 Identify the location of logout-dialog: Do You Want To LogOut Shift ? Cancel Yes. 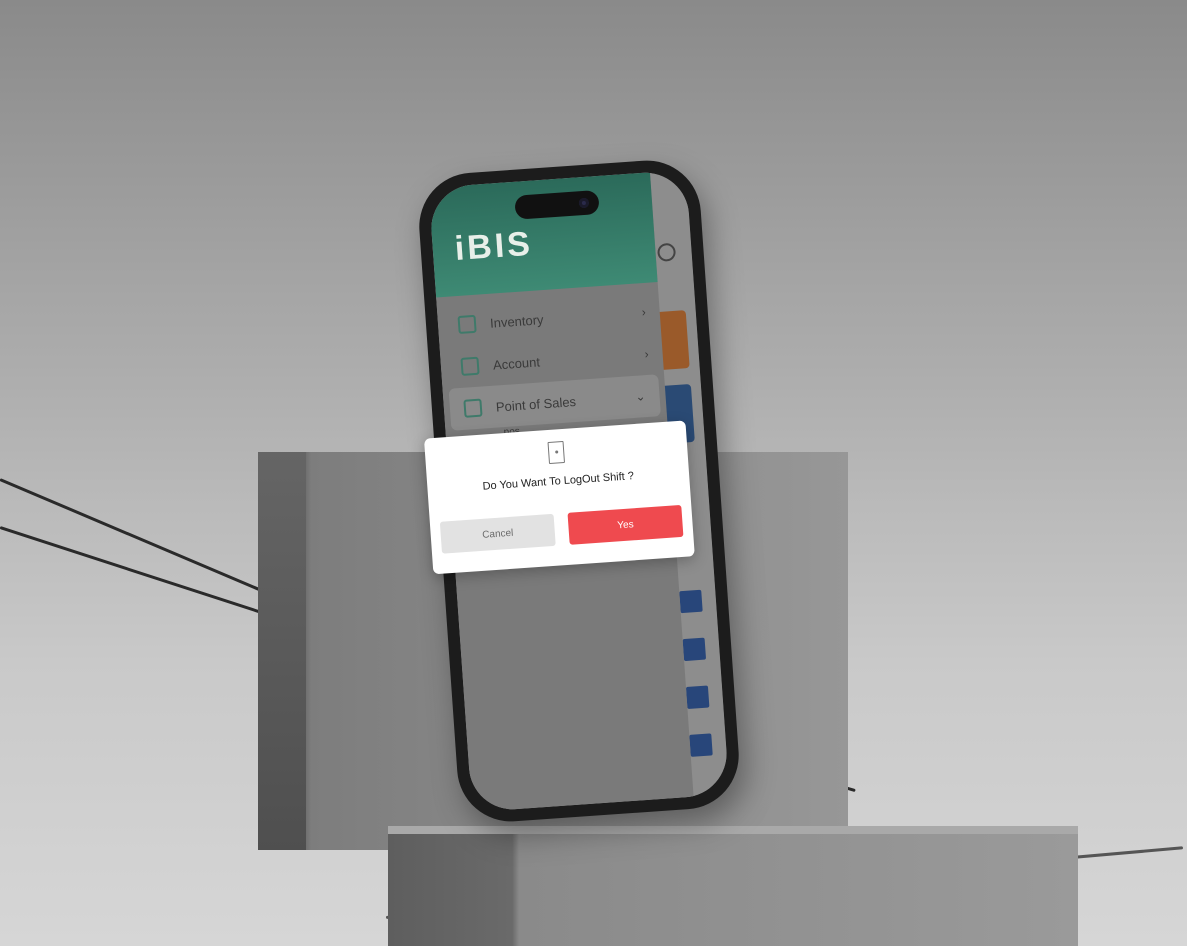
(559, 497).